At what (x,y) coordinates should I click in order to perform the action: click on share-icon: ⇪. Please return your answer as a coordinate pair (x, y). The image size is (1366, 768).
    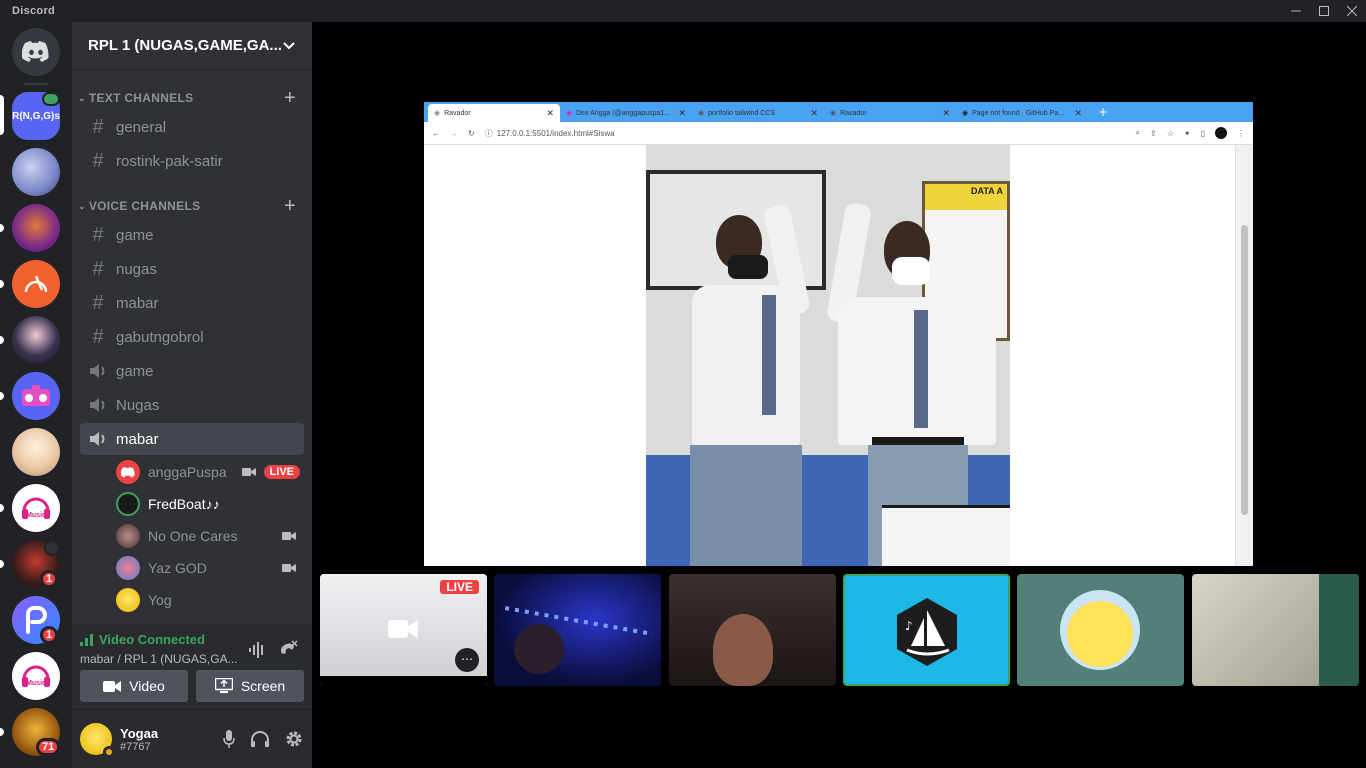
    Looking at the image, I should click on (1153, 133).